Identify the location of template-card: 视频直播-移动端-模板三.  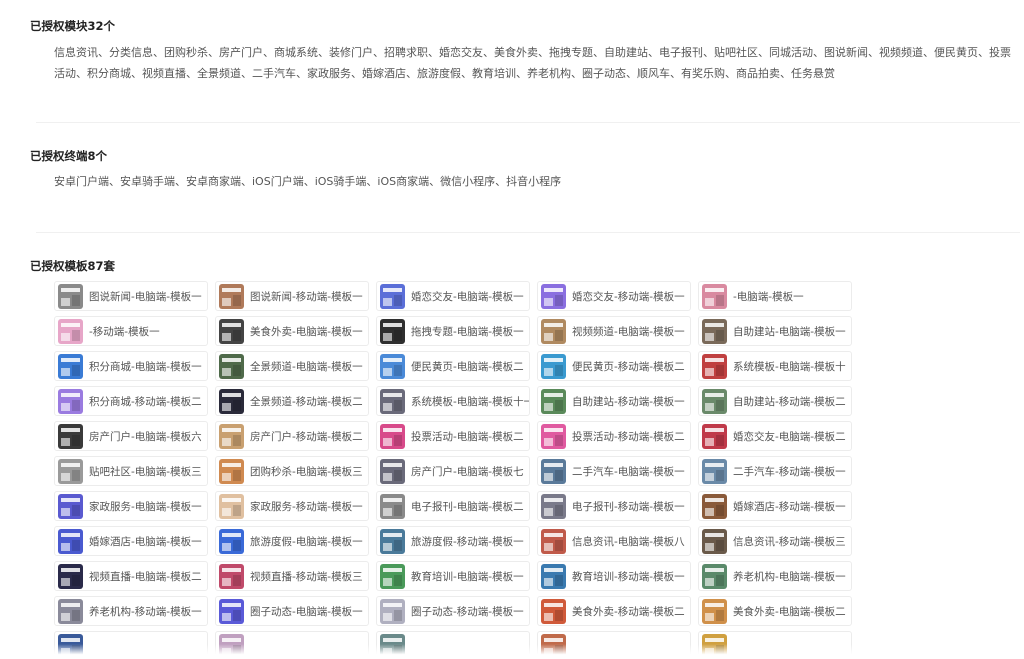
(292, 576).